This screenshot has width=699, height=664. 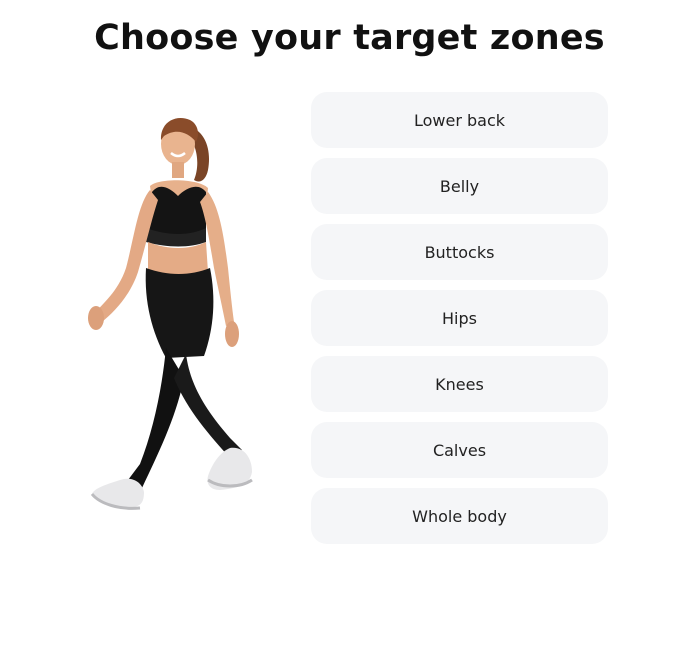 I want to click on zone-option-knees: Knees, so click(x=459, y=384).